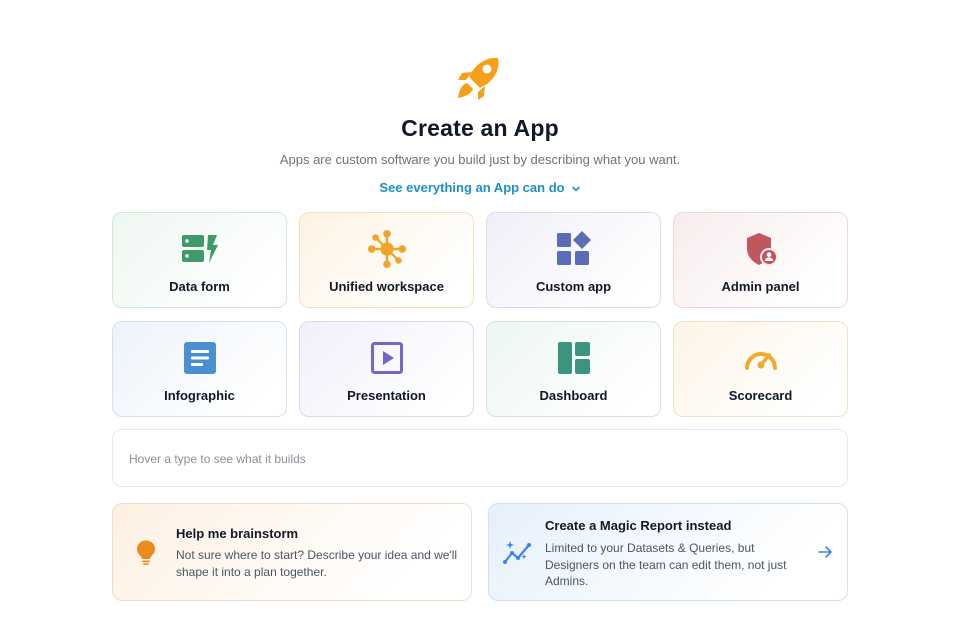  I want to click on app-type-label: Data form, so click(199, 286).